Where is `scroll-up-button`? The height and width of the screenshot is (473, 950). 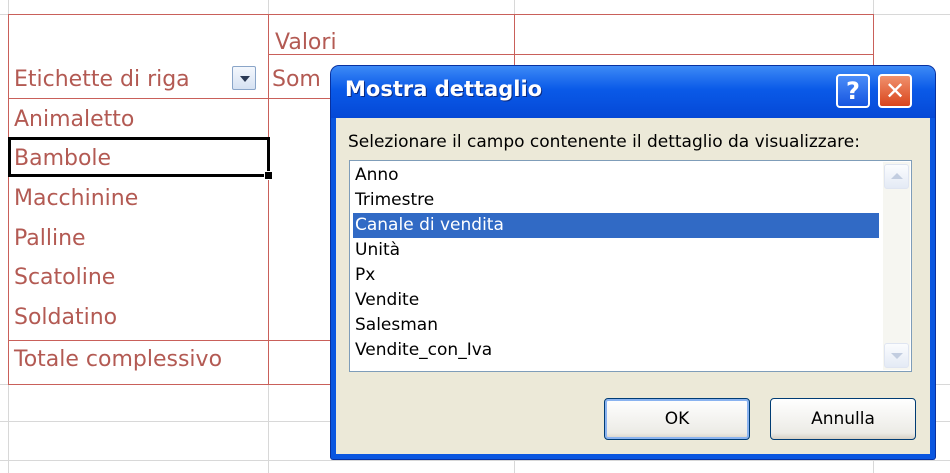
scroll-up-button is located at coordinates (896, 176).